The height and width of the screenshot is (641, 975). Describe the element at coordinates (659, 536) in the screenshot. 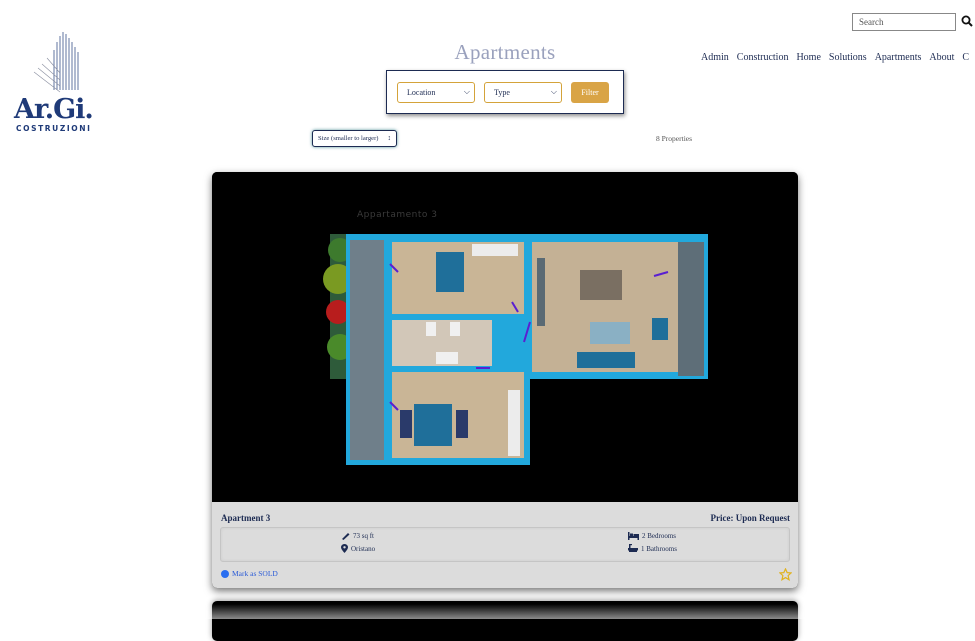

I see `detail-bedrooms-value: 2 Bedrooms` at that location.